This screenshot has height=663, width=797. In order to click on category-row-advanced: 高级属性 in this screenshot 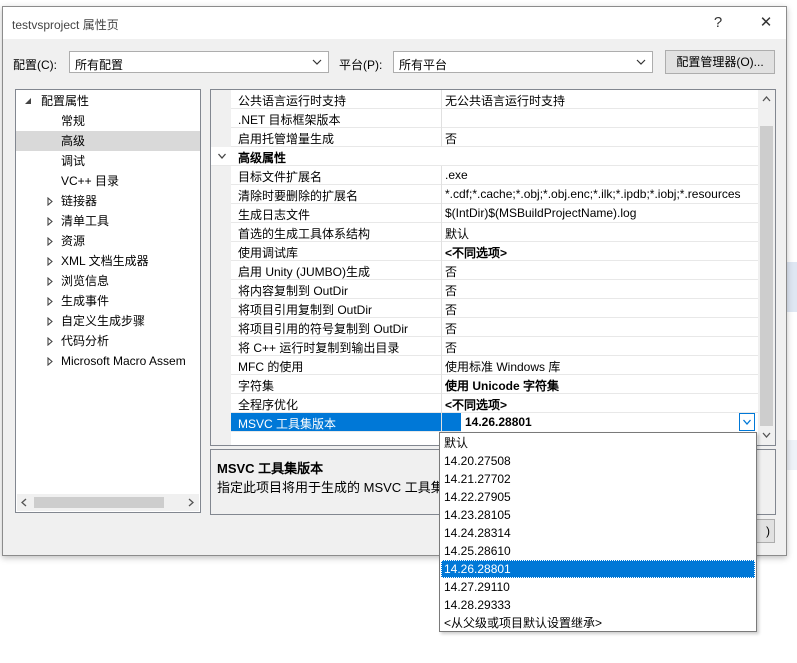, I will do `click(485, 156)`.